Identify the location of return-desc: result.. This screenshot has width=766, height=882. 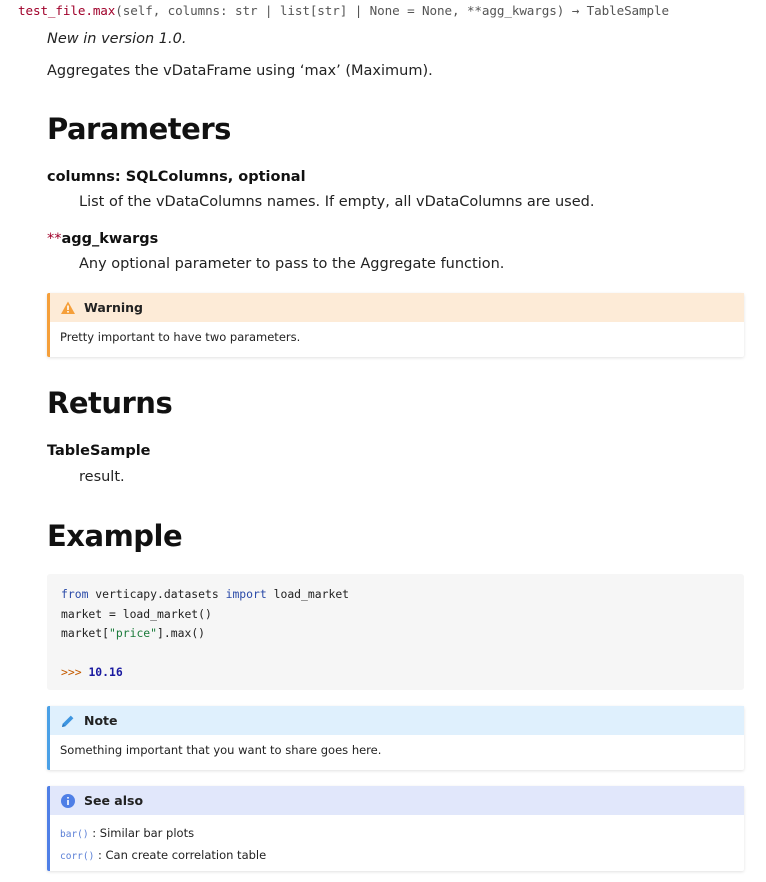
(102, 477).